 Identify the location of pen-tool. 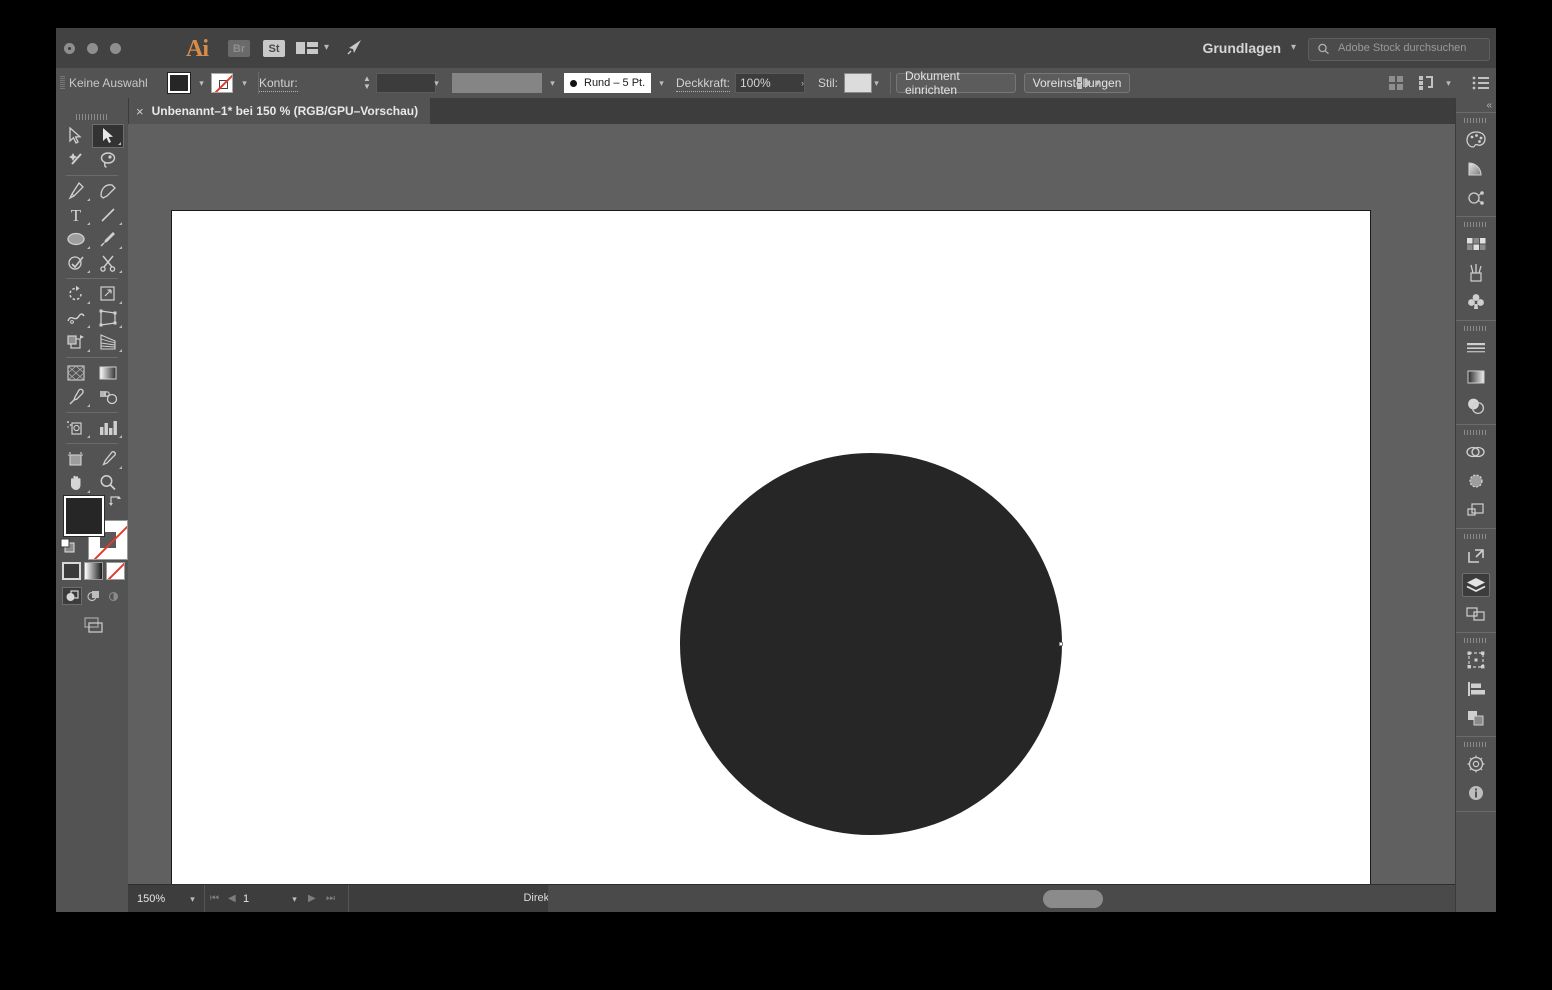
(76, 191).